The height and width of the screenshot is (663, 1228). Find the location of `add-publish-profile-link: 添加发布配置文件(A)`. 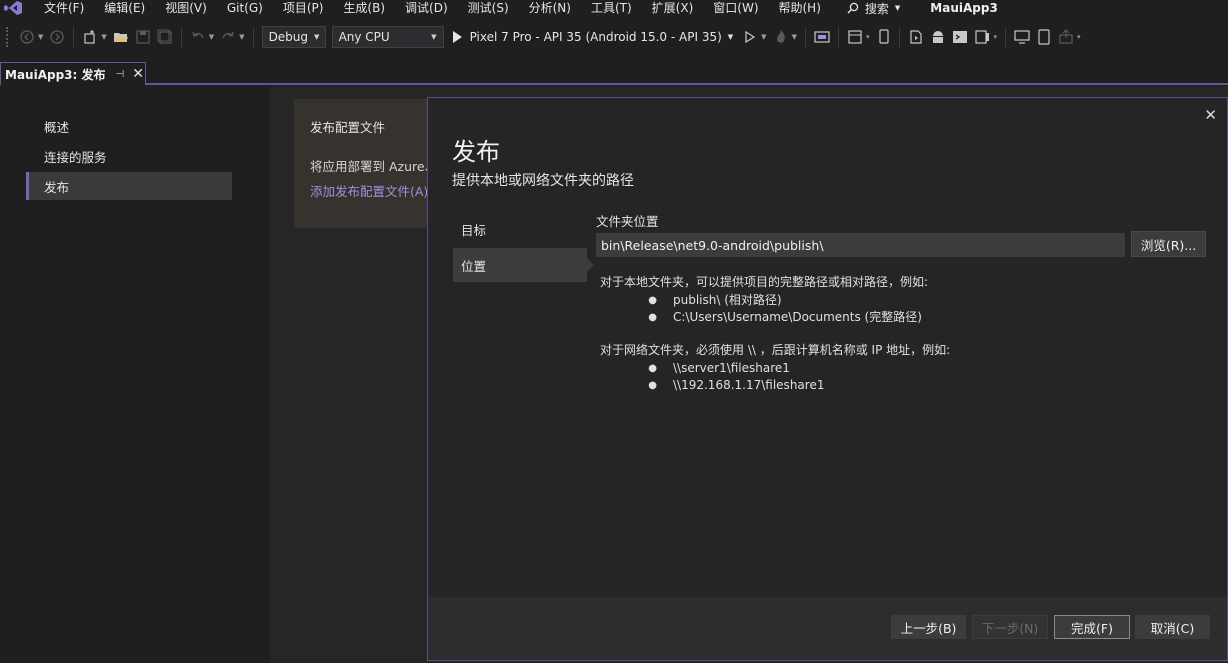

add-publish-profile-link: 添加发布配置文件(A) is located at coordinates (372, 190).